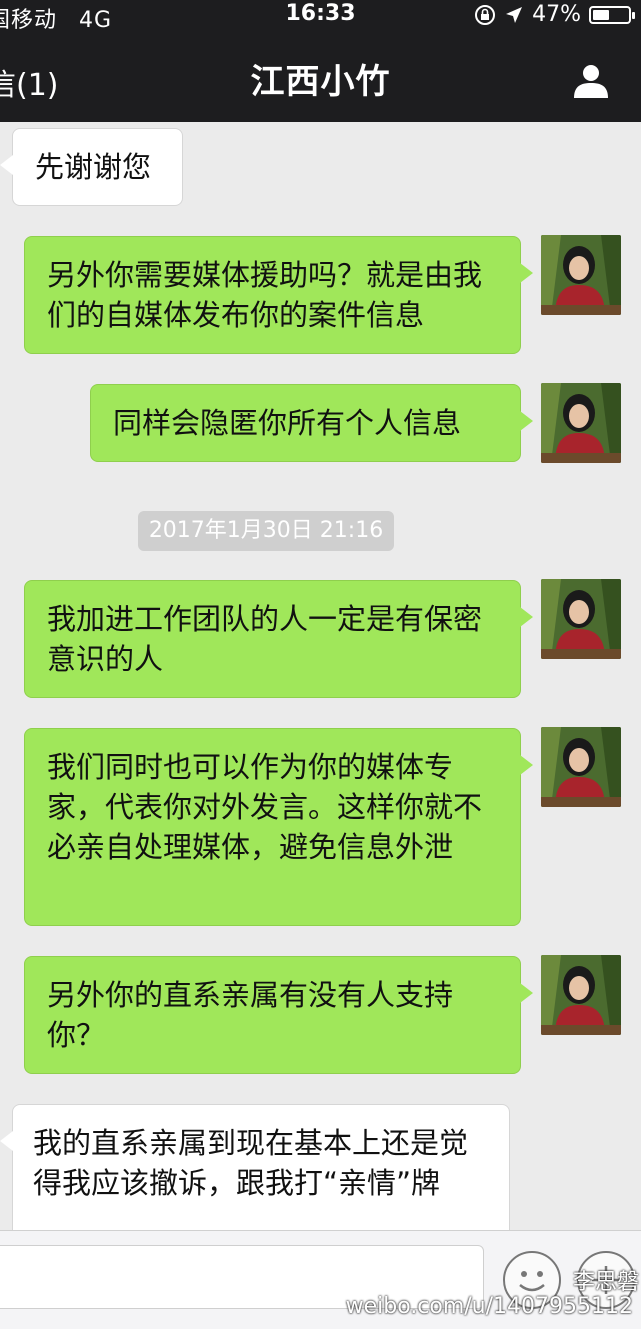 The width and height of the screenshot is (641, 1329). I want to click on nav-bar: 信(1) 江西小竹, so click(320, 76).